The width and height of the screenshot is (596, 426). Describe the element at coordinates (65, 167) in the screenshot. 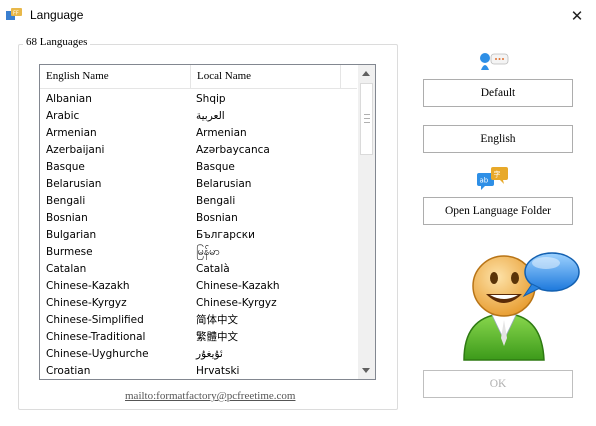

I see `english-name-cell: Basque` at that location.